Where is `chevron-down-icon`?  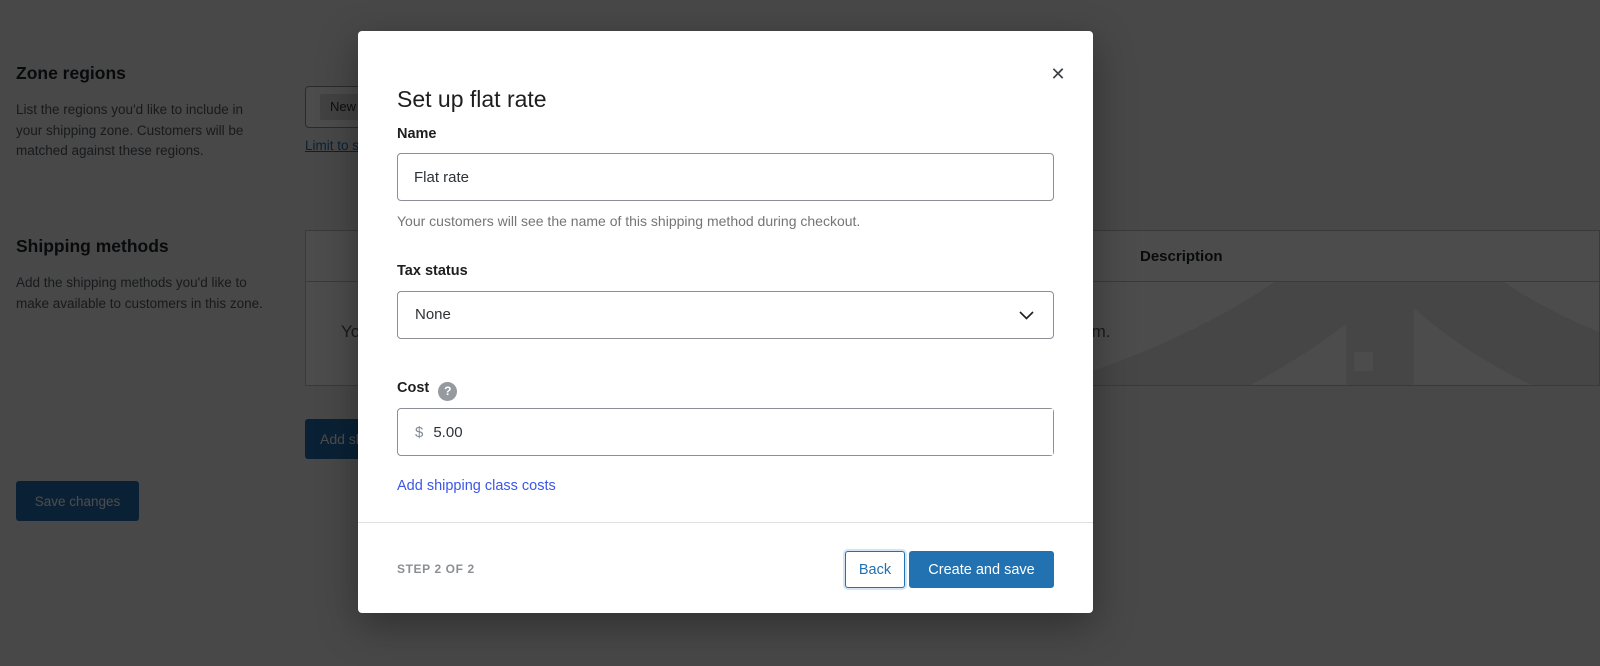 chevron-down-icon is located at coordinates (1026, 315).